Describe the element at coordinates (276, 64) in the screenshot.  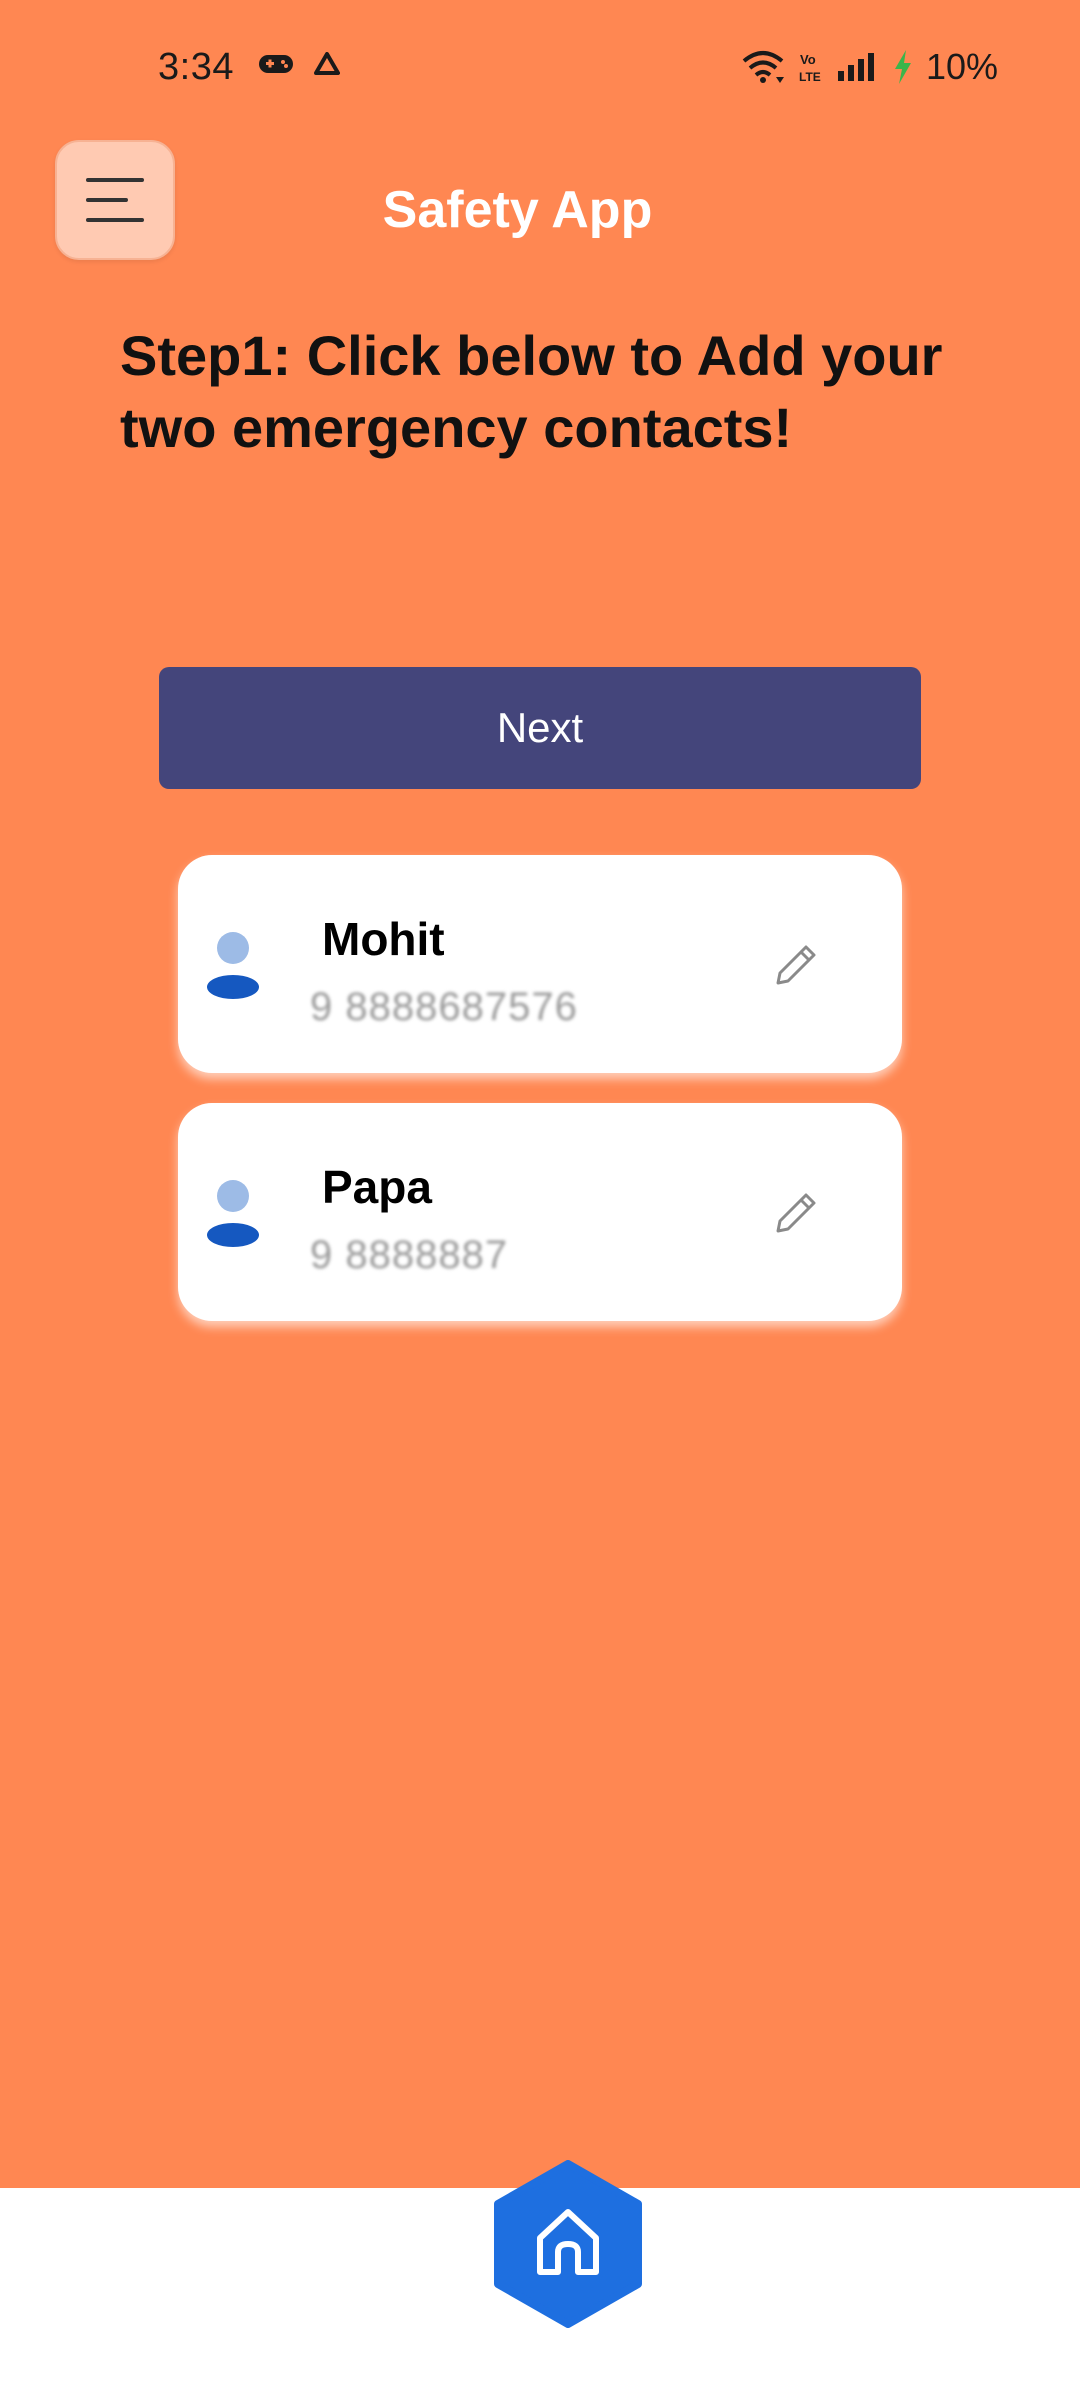
I see `gamepad-icon` at that location.